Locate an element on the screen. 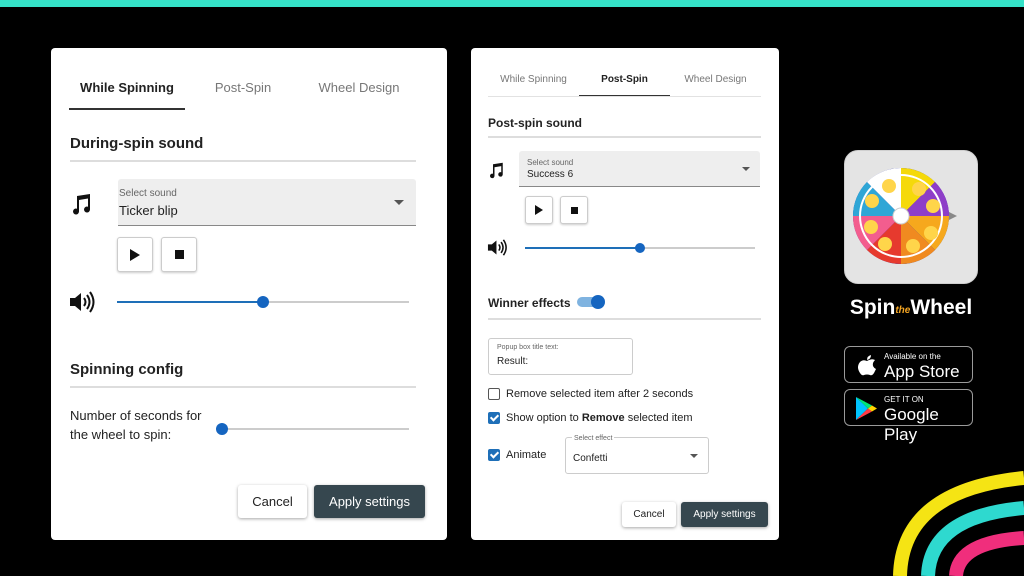  wheel-logo-icon is located at coordinates (904, 216).